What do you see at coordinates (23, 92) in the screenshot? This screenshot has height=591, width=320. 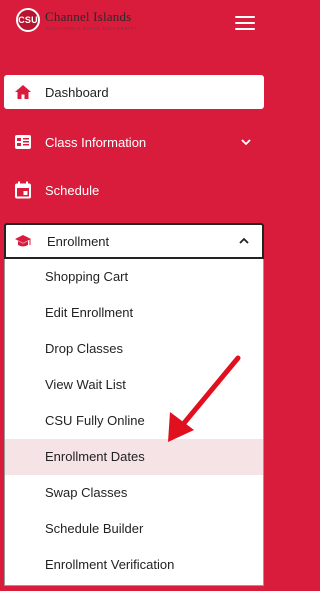 I see `home-icon` at bounding box center [23, 92].